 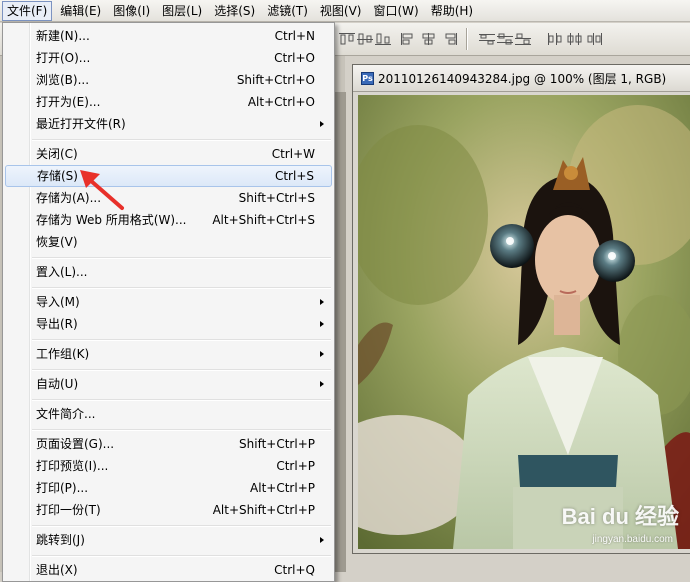 I want to click on menu-item-save: 存储(S) Ctrl+S, so click(x=168, y=176).